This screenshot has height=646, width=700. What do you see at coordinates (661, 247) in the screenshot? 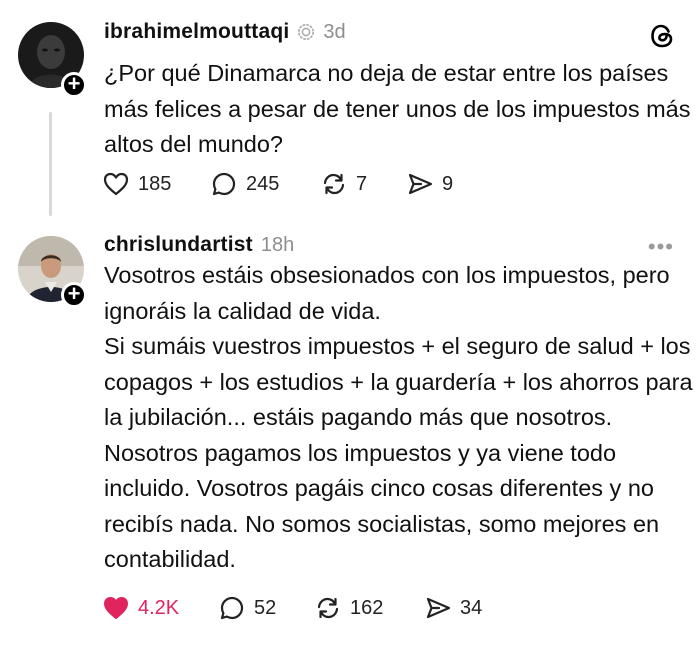
I see `more-icon: •••` at bounding box center [661, 247].